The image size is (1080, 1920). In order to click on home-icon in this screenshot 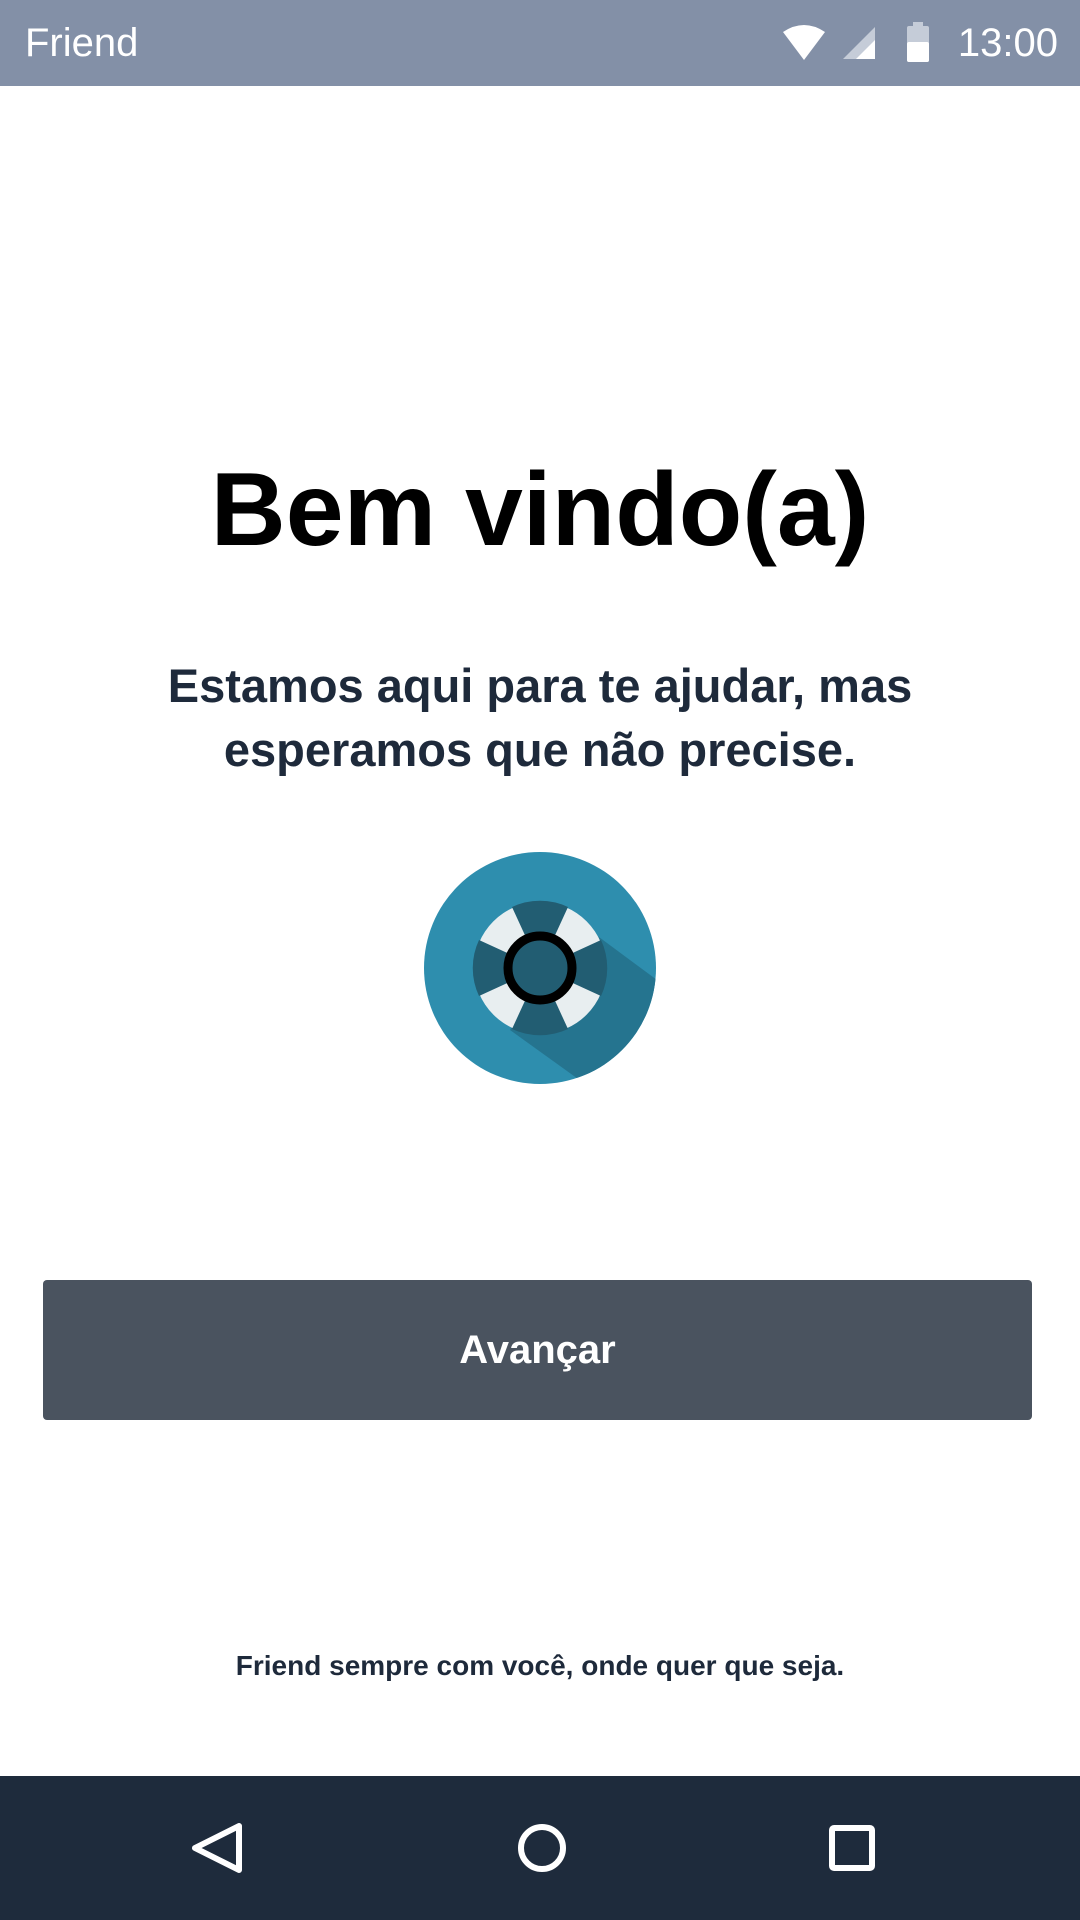, I will do `click(542, 1848)`.